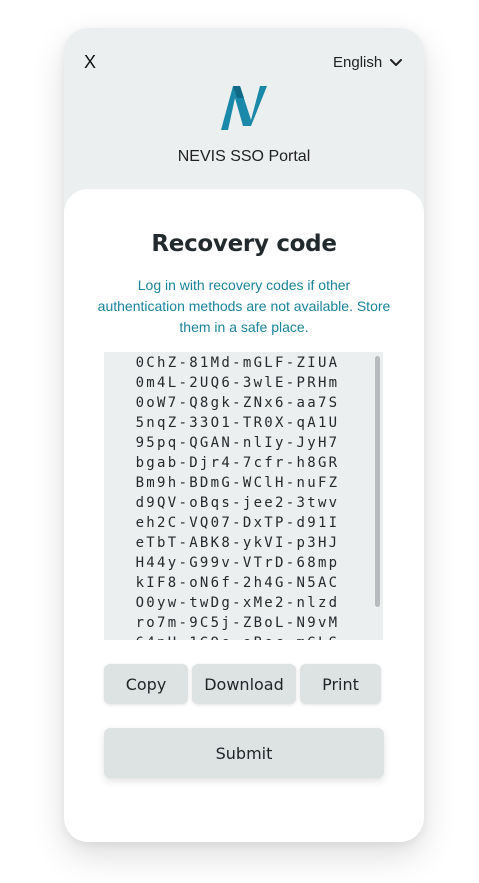  What do you see at coordinates (244, 108) in the screenshot?
I see `nevis-logo-icon` at bounding box center [244, 108].